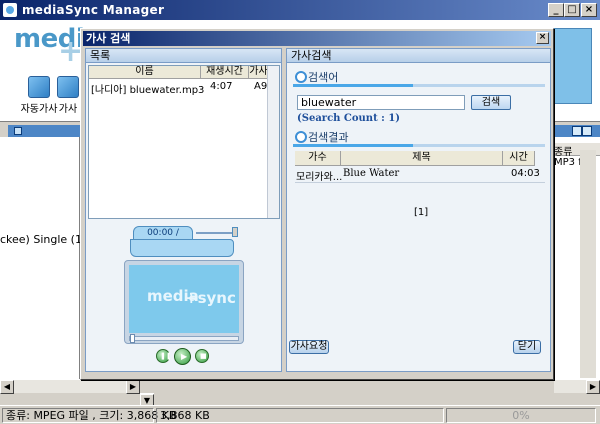 The width and height of the screenshot is (600, 424). I want to click on col-name: 이름, so click(145, 72).